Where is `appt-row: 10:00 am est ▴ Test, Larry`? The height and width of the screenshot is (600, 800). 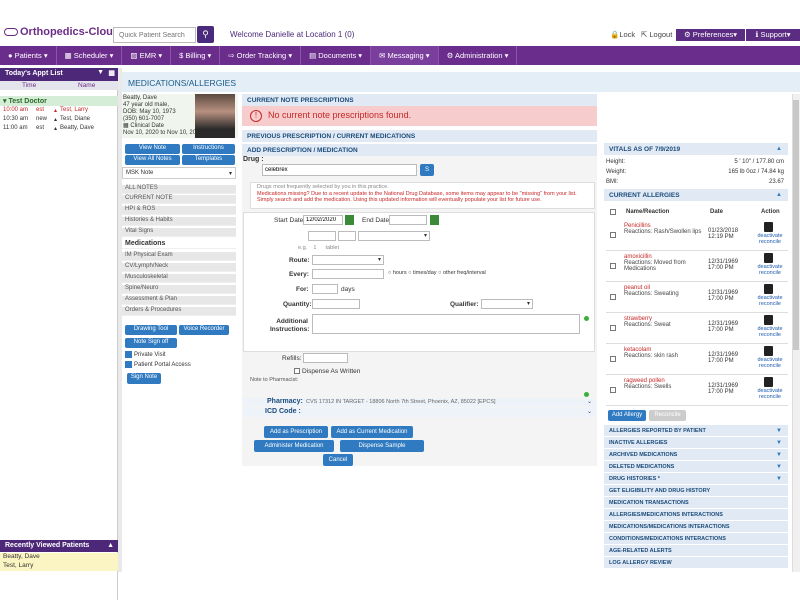
appt-row: 10:00 am est ▴ Test, Larry is located at coordinates (59, 111).